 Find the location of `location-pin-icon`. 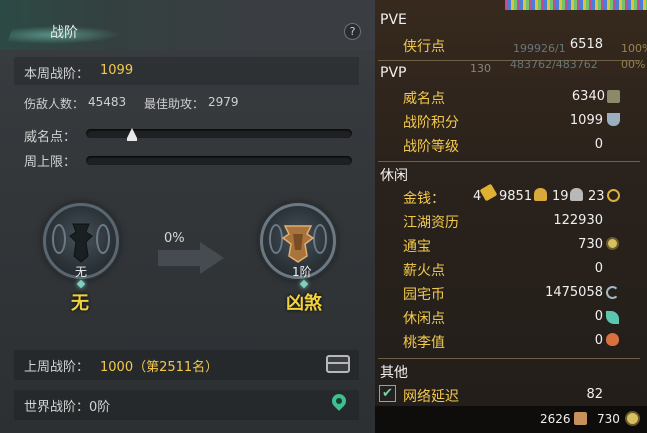

location-pin-icon is located at coordinates (339, 401).